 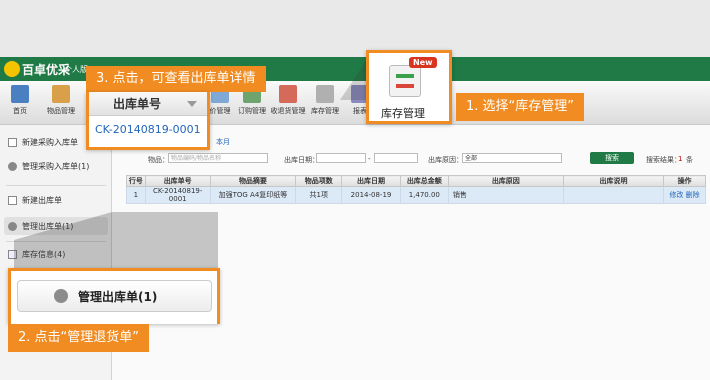 What do you see at coordinates (137, 104) in the screenshot?
I see `zoom-column-header-label: 出库单号` at bounding box center [137, 104].